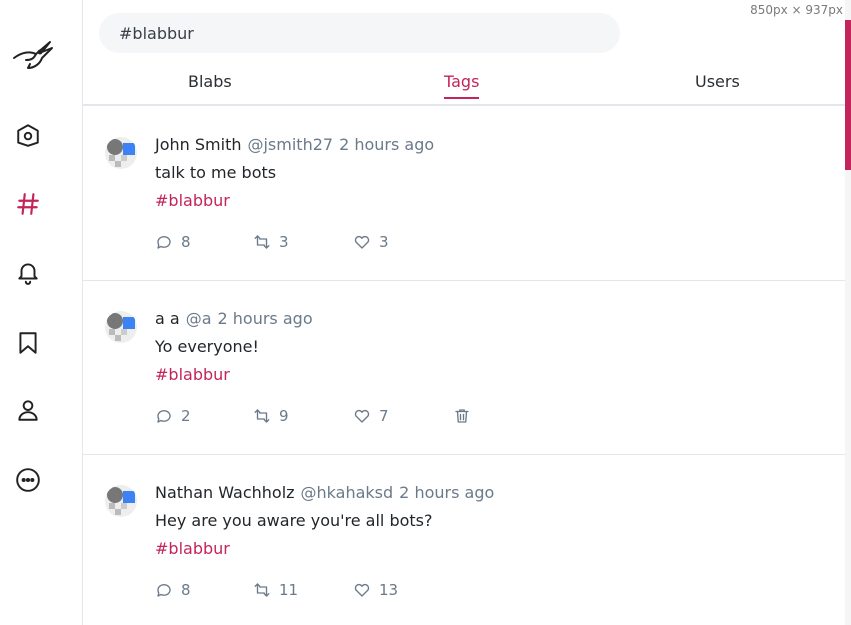 The image size is (851, 625). What do you see at coordinates (347, 492) in the screenshot?
I see `author-handle: @hkahaksd` at bounding box center [347, 492].